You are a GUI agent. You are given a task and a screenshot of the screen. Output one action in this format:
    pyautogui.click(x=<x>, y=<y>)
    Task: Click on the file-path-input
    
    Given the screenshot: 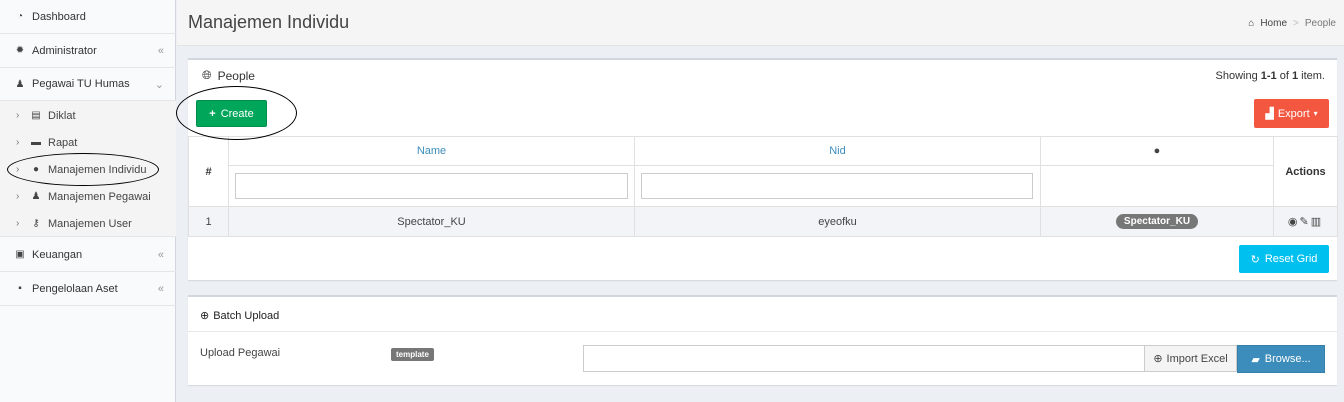 What is the action you would take?
    pyautogui.click(x=864, y=358)
    